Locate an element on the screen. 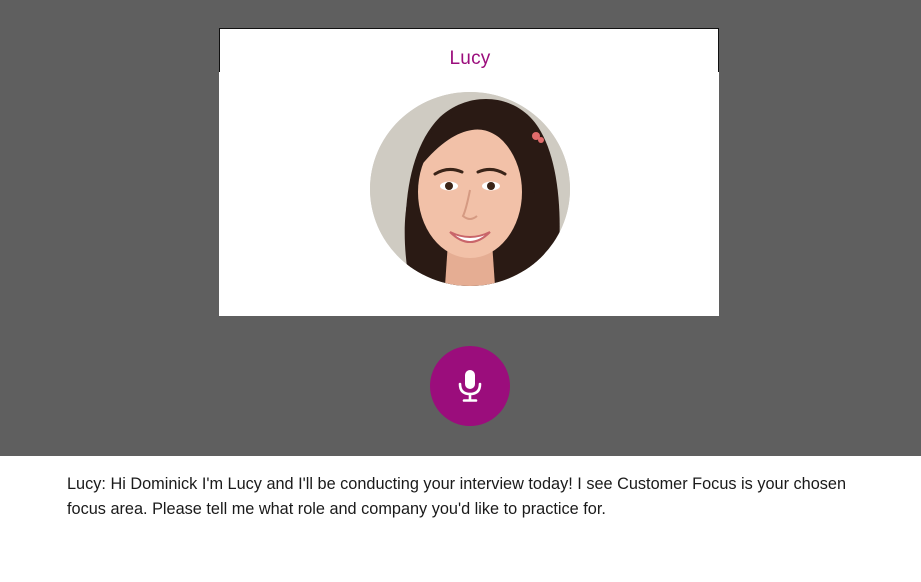 The width and height of the screenshot is (921, 582). microphone-button is located at coordinates (470, 386).